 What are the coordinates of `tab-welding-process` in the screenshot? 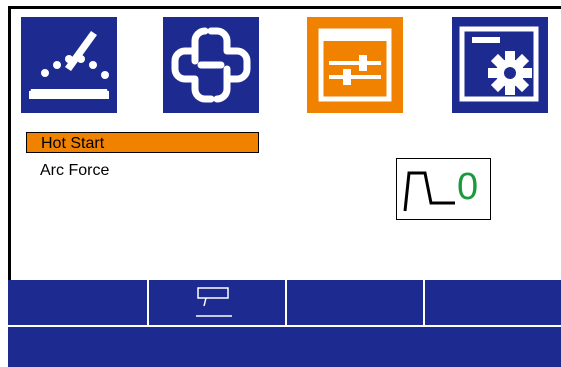 It's located at (69, 65).